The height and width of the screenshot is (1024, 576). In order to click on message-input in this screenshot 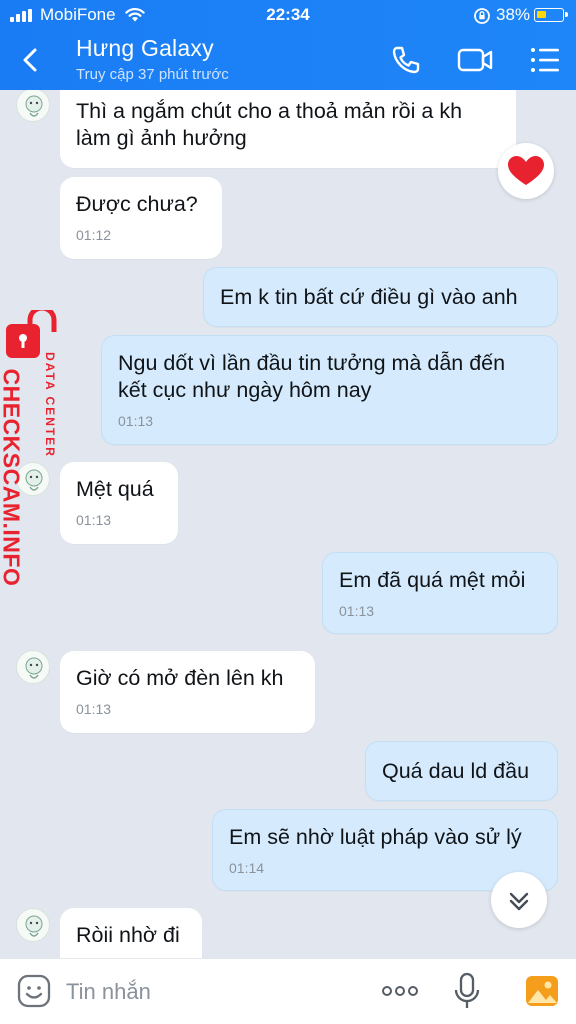, I will do `click(211, 992)`.